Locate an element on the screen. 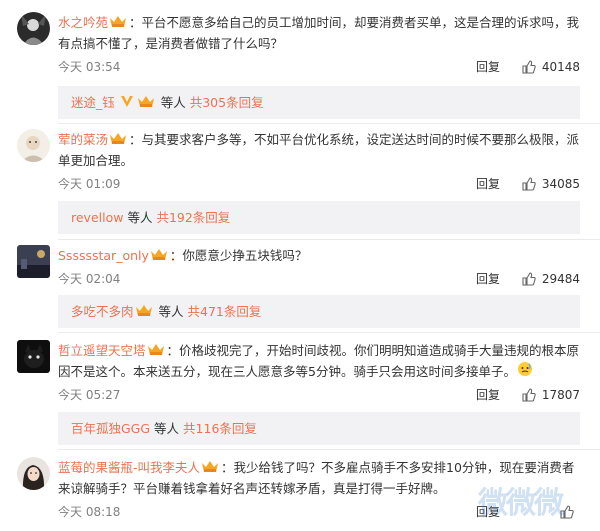 The image size is (600, 531). like-count: 29484 is located at coordinates (560, 279).